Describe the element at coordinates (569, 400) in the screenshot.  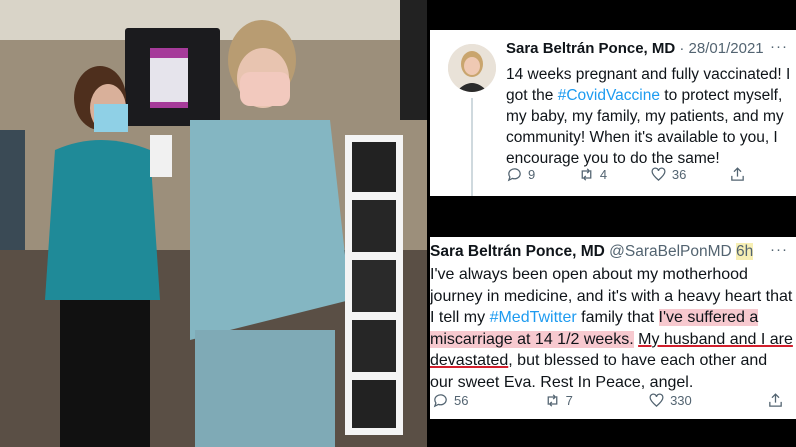
I see `retweet-count: 7` at that location.